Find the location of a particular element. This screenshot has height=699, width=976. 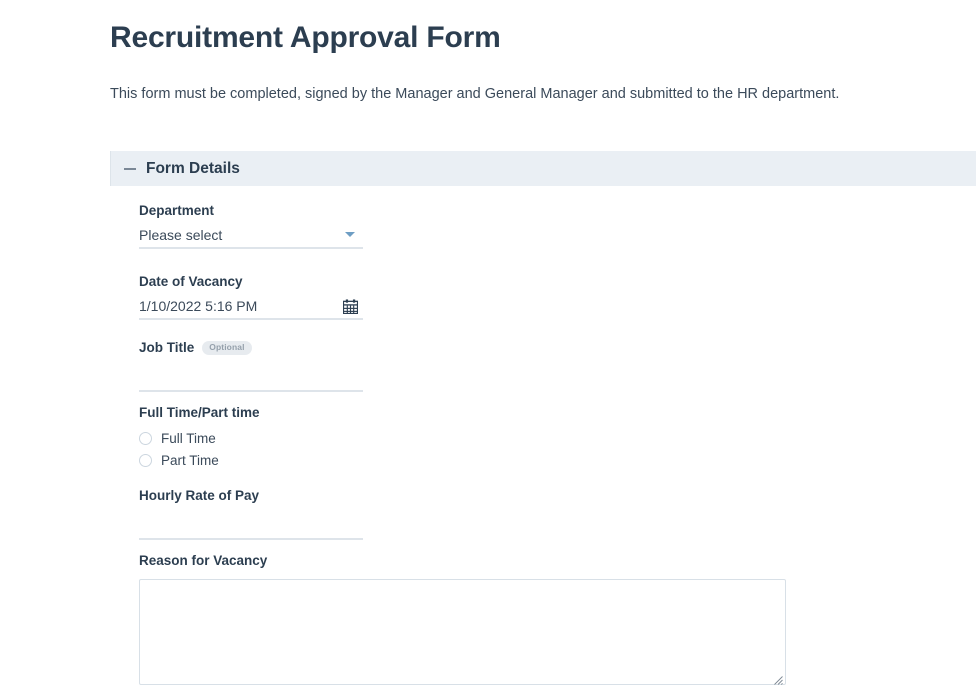

label-text: Date of Vacancy is located at coordinates (191, 281).